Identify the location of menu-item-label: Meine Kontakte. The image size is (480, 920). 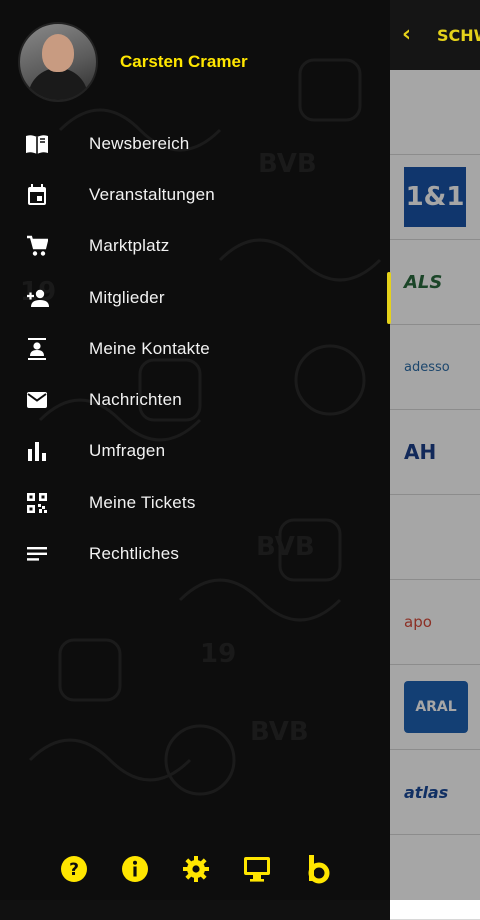
(149, 348).